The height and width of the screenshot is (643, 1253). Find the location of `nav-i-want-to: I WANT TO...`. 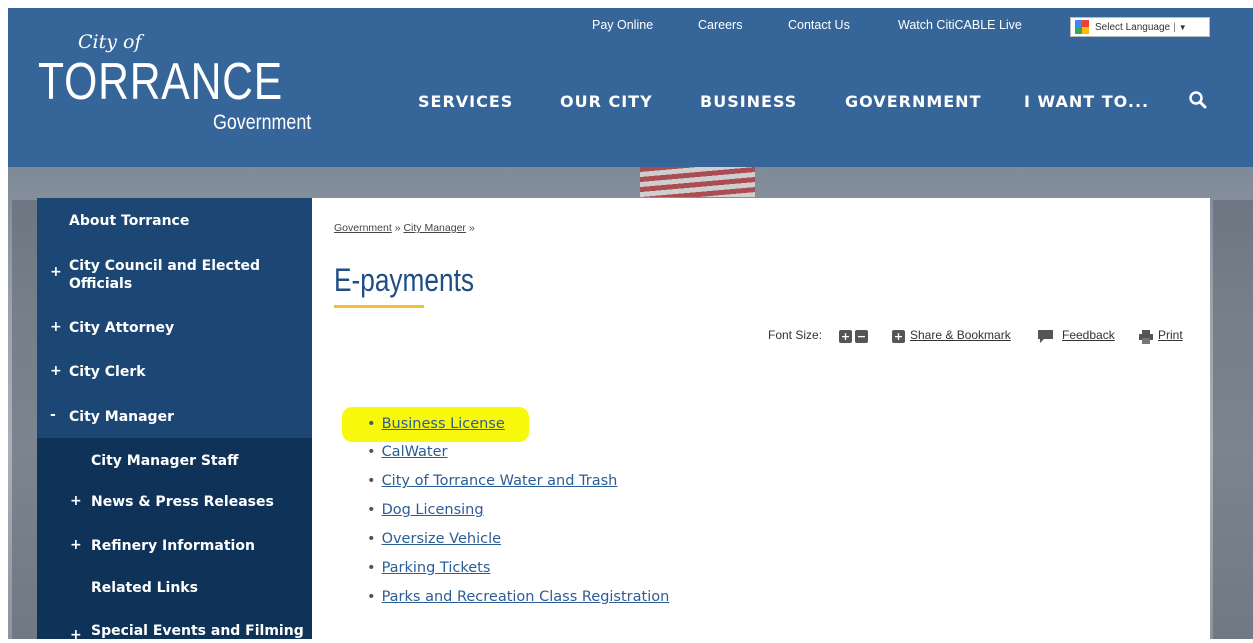

nav-i-want-to: I WANT TO... is located at coordinates (1086, 101).